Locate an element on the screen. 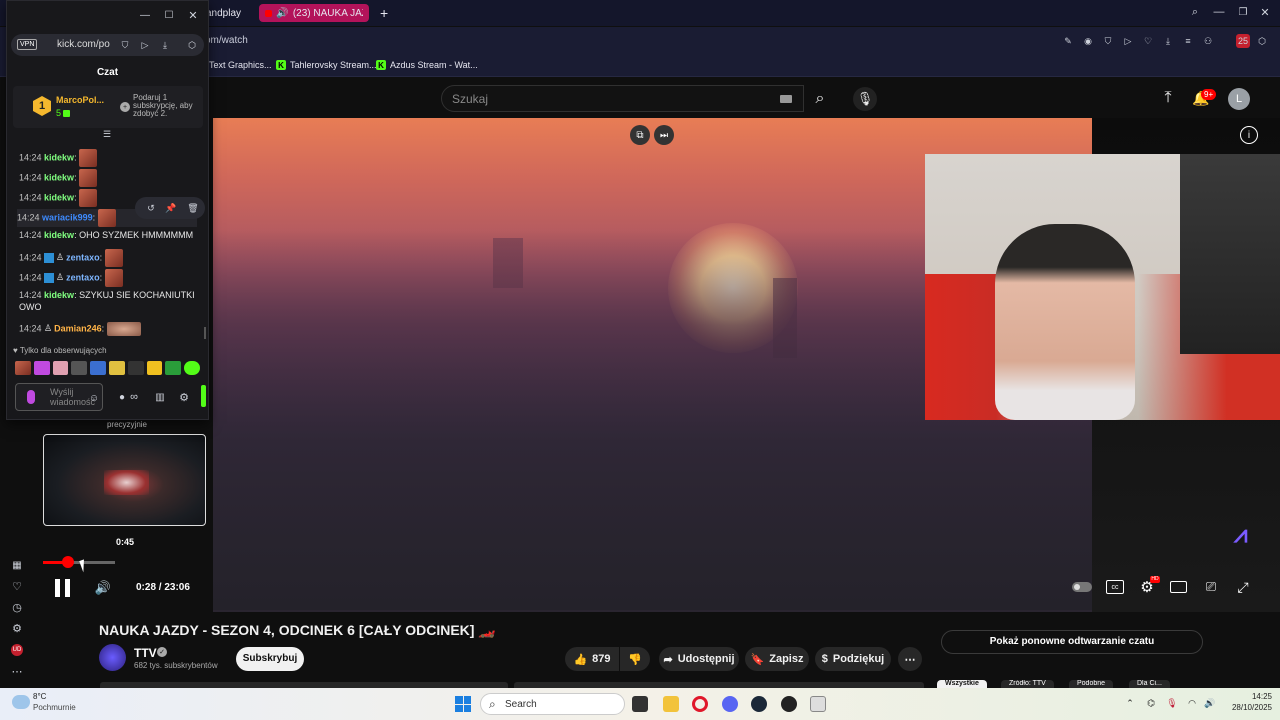  history-icon: ◷ is located at coordinates (17, 607).